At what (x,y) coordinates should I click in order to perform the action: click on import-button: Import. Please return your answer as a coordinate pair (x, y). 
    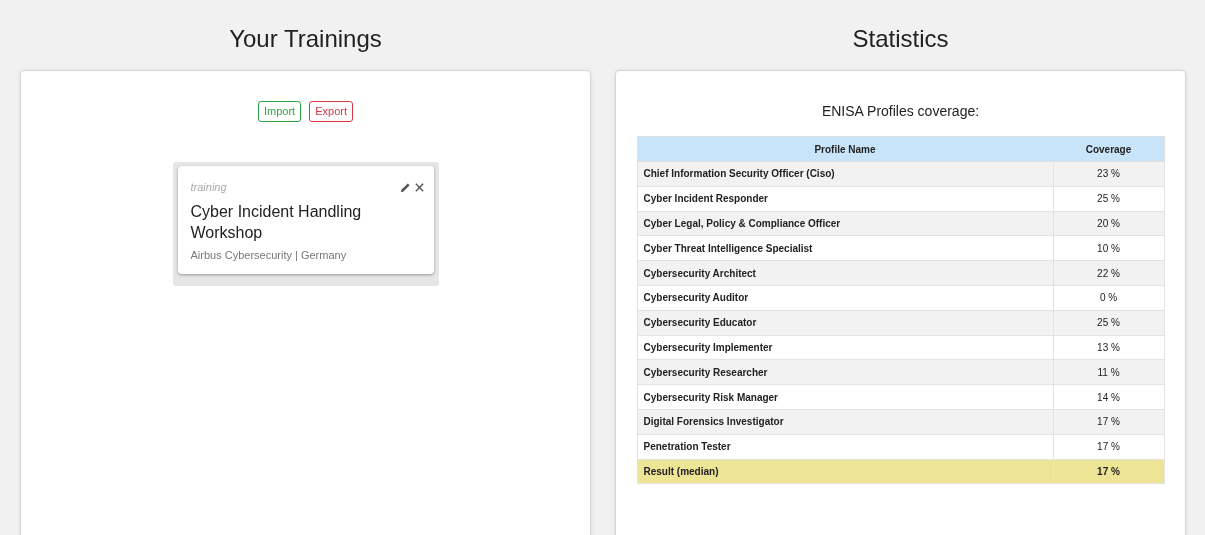
    Looking at the image, I should click on (280, 111).